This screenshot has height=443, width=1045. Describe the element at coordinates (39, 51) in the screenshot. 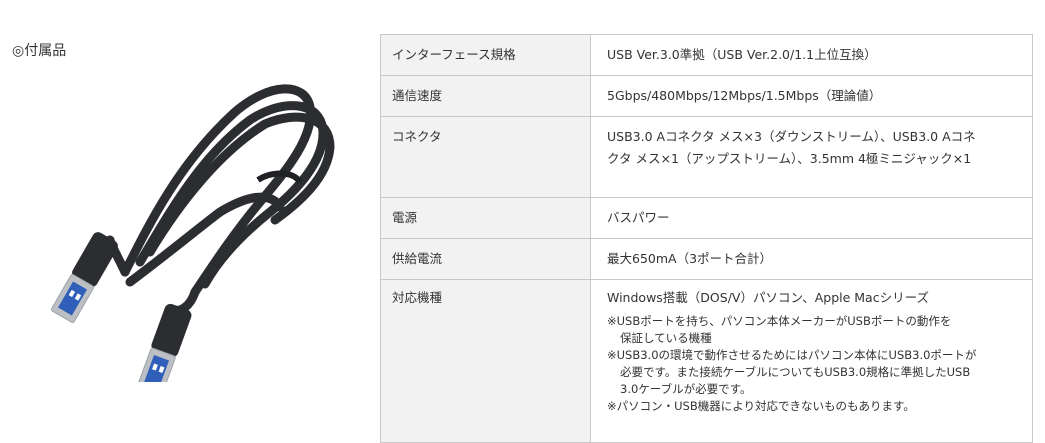

I see `accessory-label: ◎付属品` at that location.